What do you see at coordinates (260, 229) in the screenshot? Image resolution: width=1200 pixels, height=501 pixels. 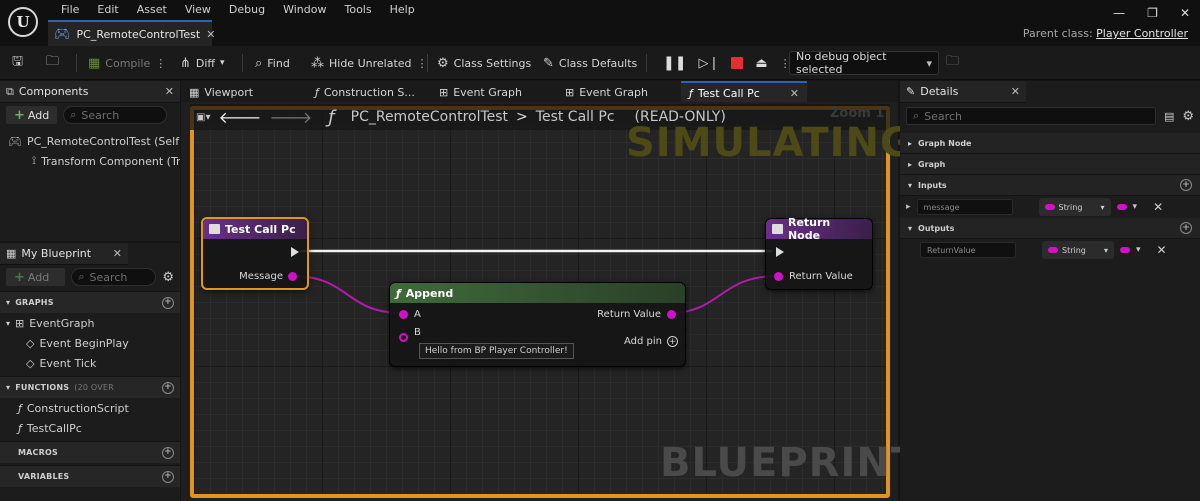 I see `node-title: Test Call Pc` at bounding box center [260, 229].